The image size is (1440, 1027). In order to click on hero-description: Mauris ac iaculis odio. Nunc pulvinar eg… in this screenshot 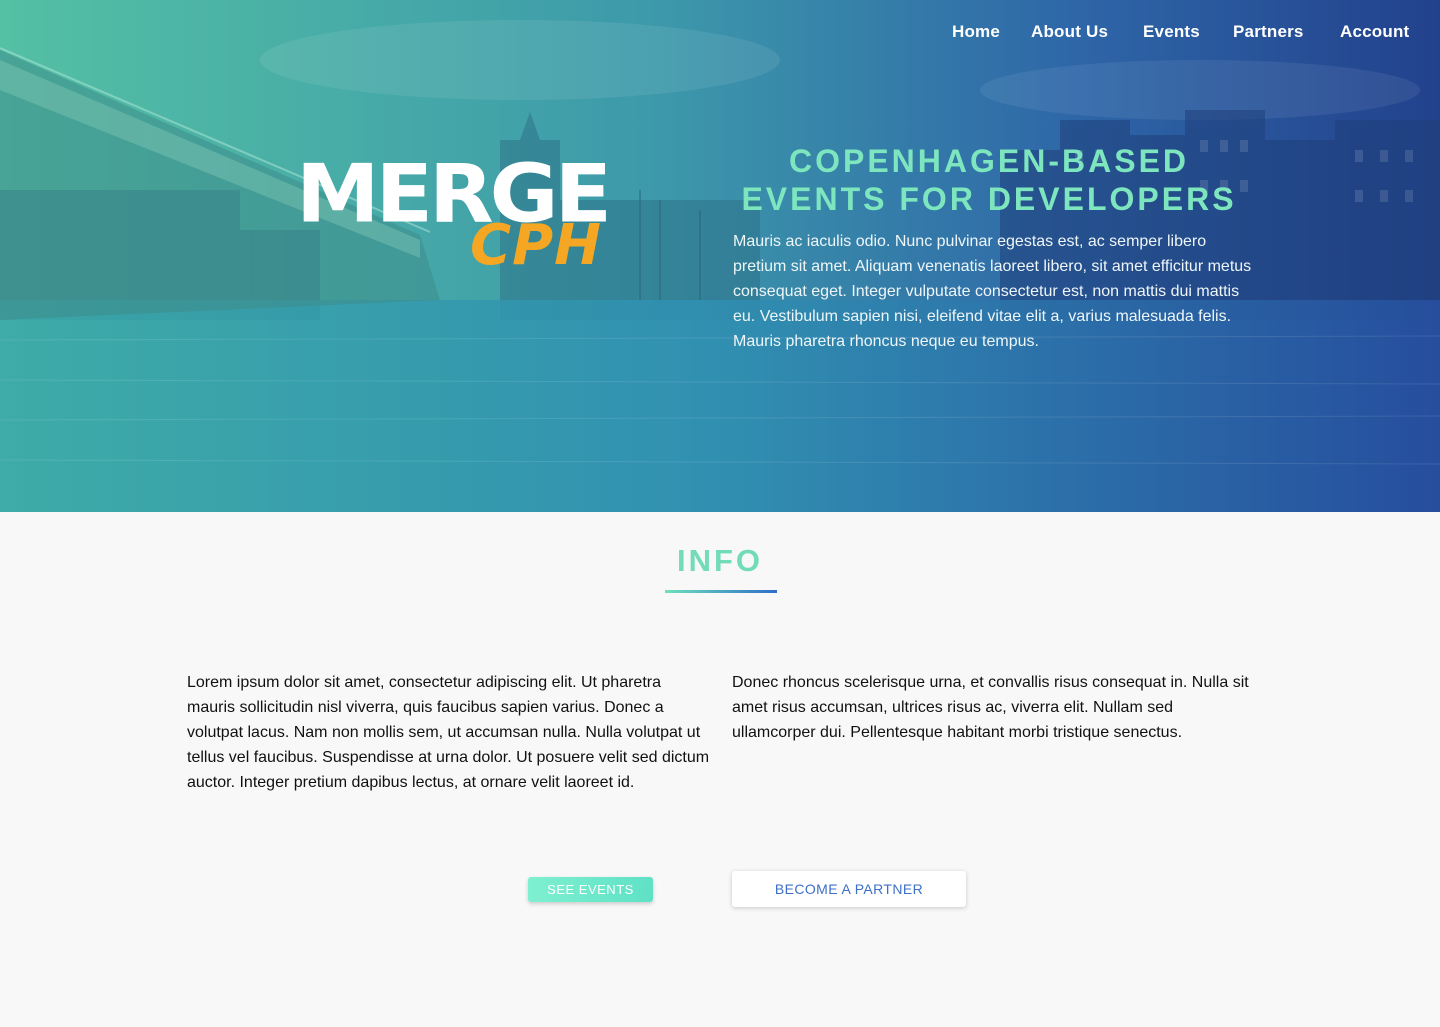, I will do `click(992, 291)`.